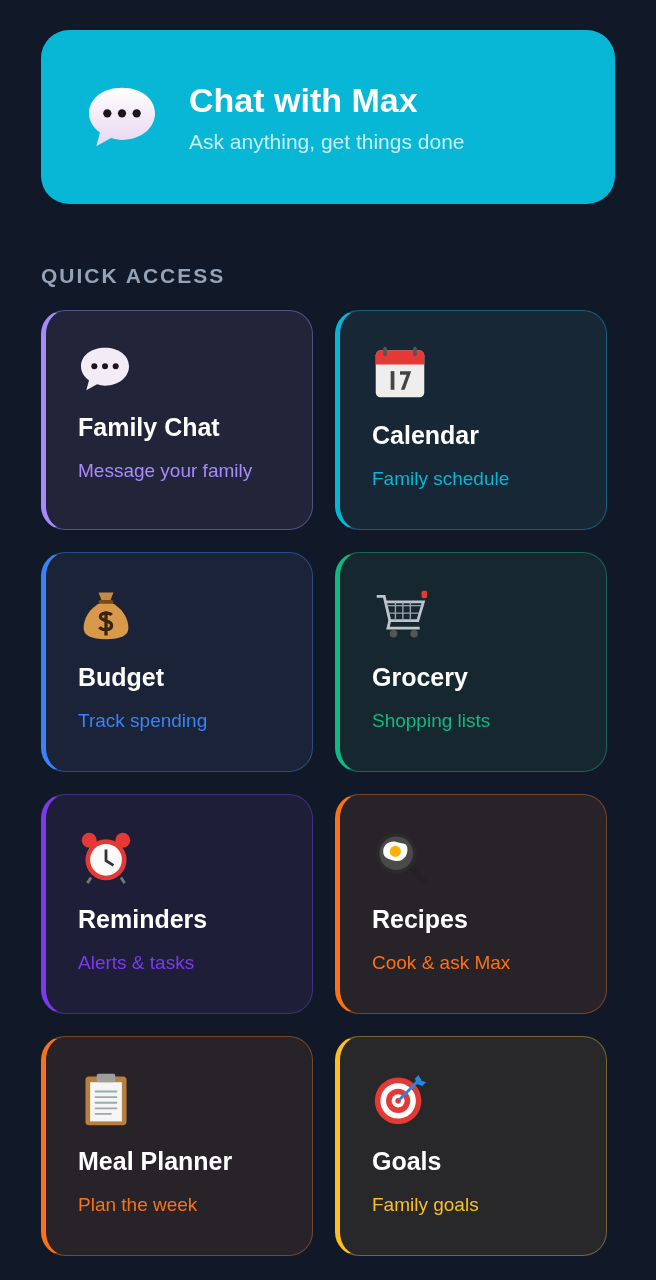 Image resolution: width=656 pixels, height=1280 pixels. I want to click on card-title: Goals, so click(407, 1161).